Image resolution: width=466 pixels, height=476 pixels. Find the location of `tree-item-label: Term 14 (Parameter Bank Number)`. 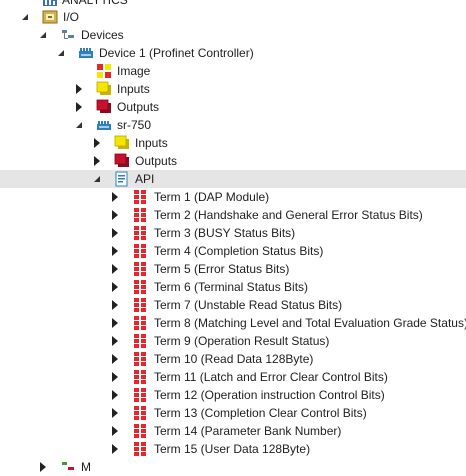

tree-item-label: Term 14 (Parameter Bank Number) is located at coordinates (248, 431).